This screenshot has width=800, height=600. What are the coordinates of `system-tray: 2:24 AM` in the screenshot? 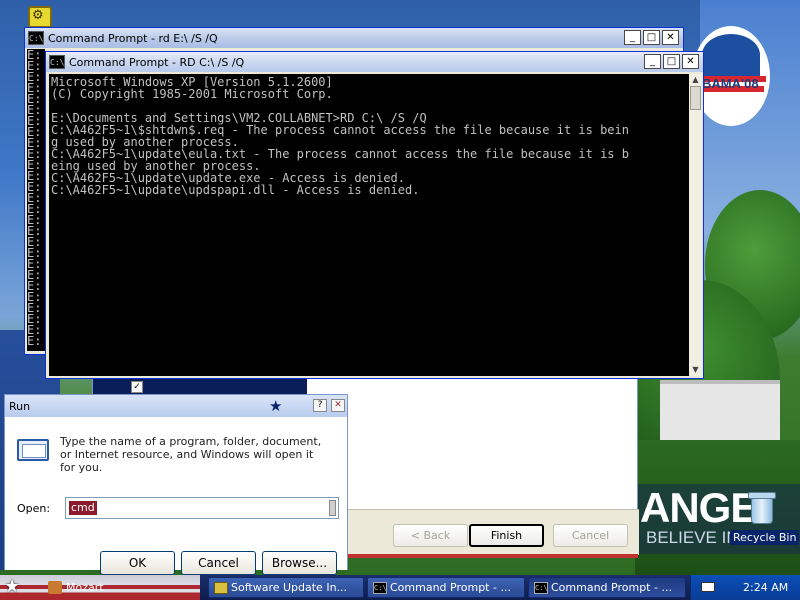 It's located at (745, 587).